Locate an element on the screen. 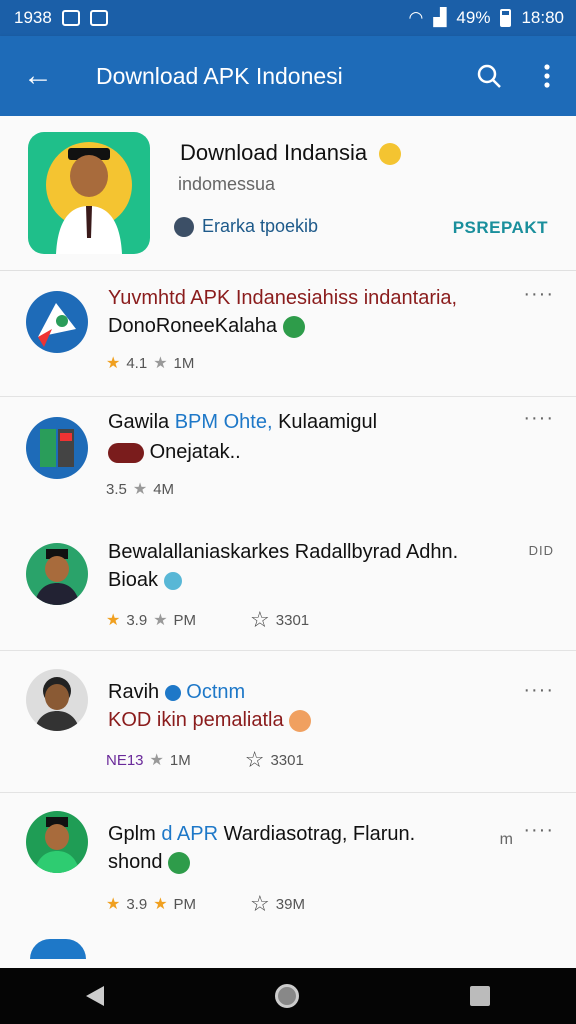 This screenshot has height=1024, width=576. item-meta: 3.5 ★ 4M is located at coordinates (140, 489).